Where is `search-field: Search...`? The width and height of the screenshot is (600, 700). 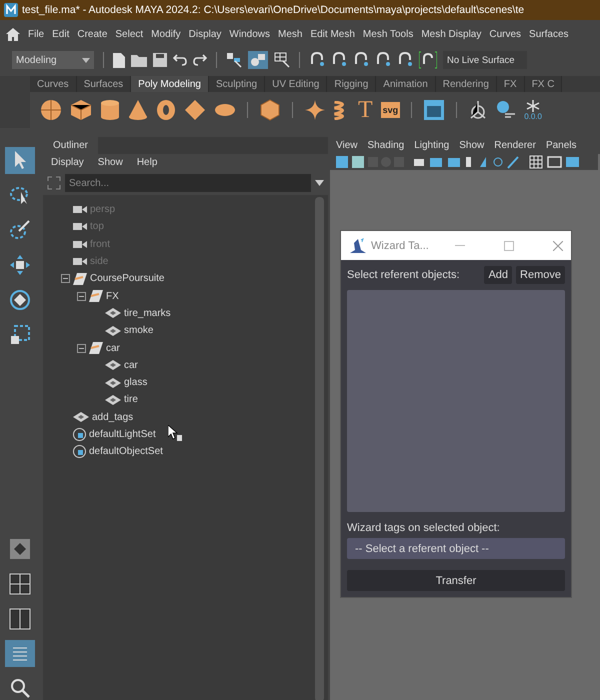
search-field: Search... is located at coordinates (188, 183).